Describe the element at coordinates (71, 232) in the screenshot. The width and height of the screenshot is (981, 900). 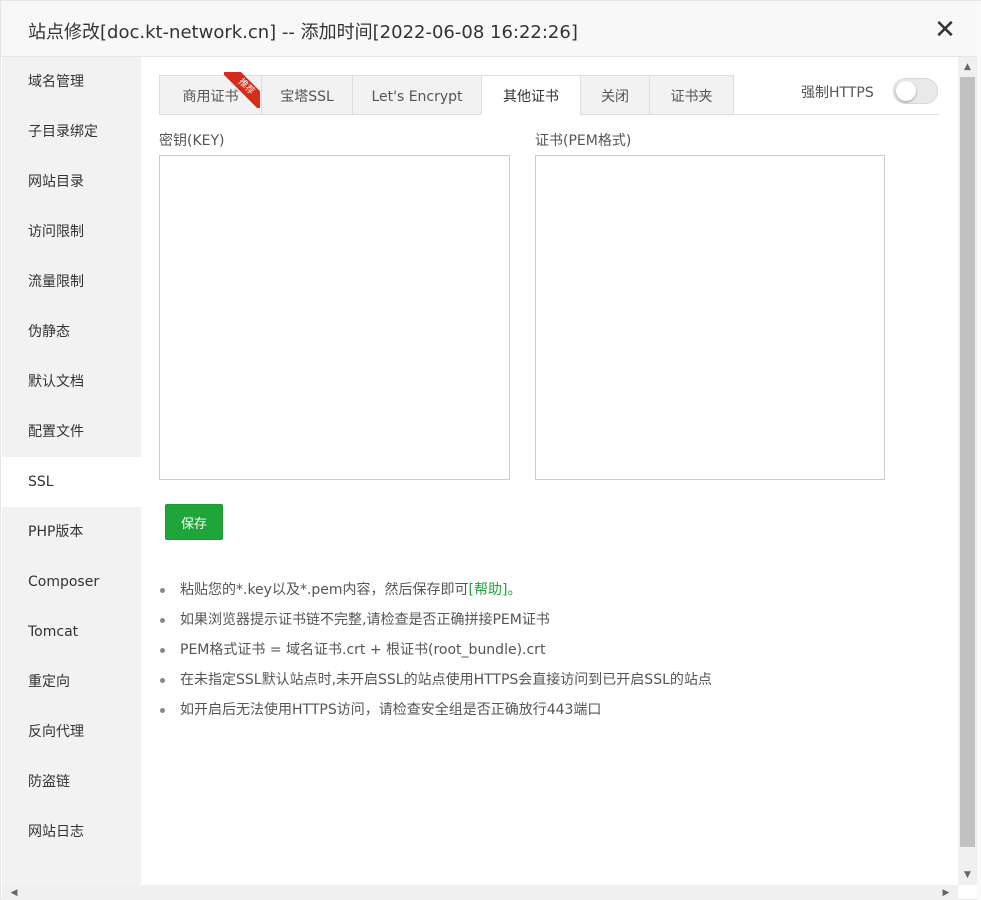
I see `sidebar-item-access-restriction: 访问限制` at that location.